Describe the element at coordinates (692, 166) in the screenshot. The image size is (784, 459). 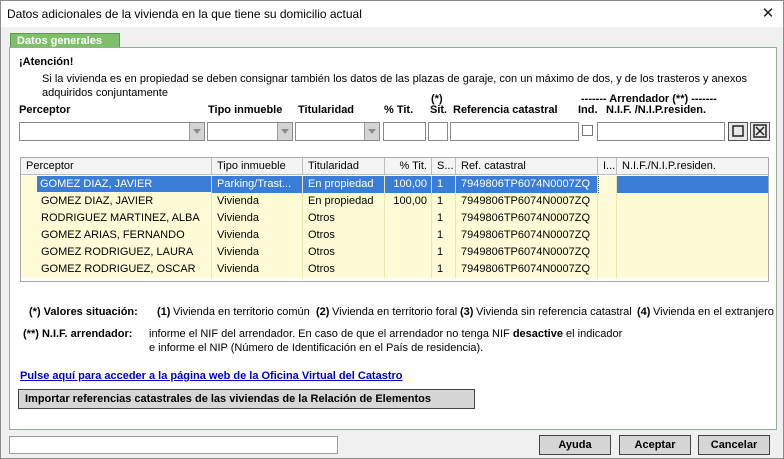
I see `col-header-nif: N.I.F./N.I.P.residen.` at that location.